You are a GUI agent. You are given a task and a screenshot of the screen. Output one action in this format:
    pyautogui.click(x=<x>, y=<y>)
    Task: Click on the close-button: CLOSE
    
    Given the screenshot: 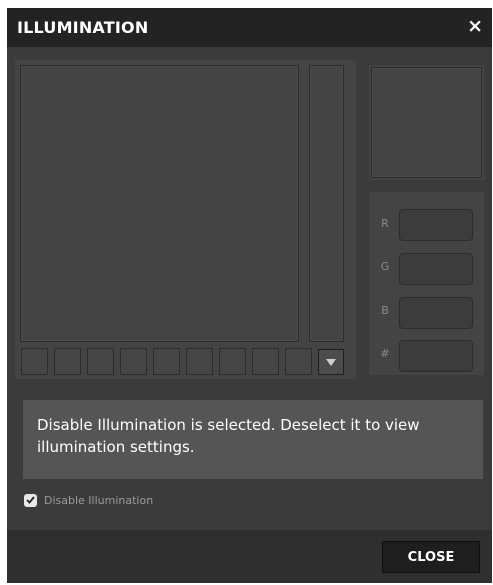 What is the action you would take?
    pyautogui.click(x=431, y=557)
    